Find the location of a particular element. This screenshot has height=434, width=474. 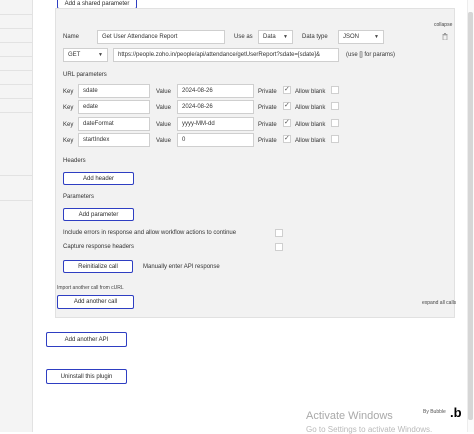

activate-windows-subtitle: Go to Settings to activate Windows. is located at coordinates (369, 429).